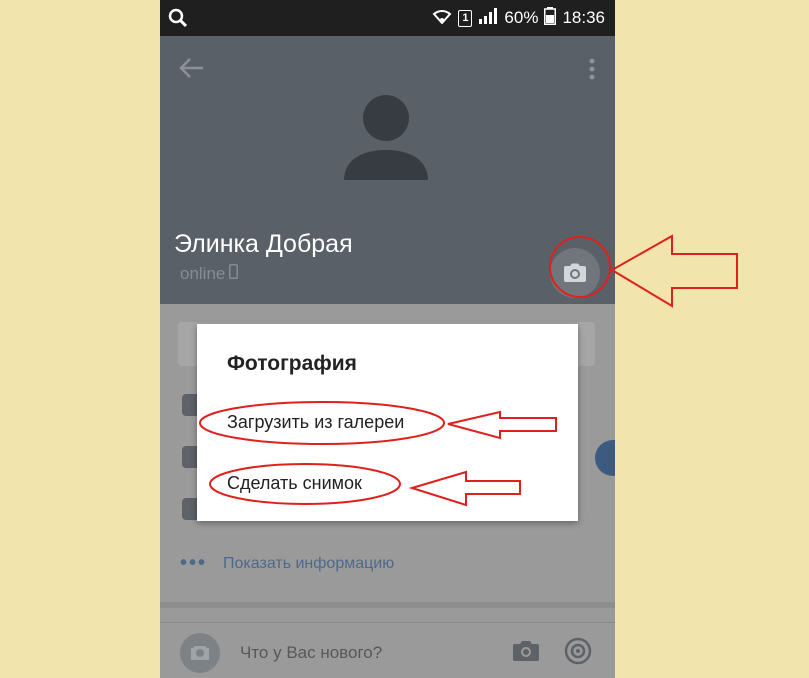 The image size is (809, 678). Describe the element at coordinates (575, 273) in the screenshot. I see `change-photo-button` at that location.